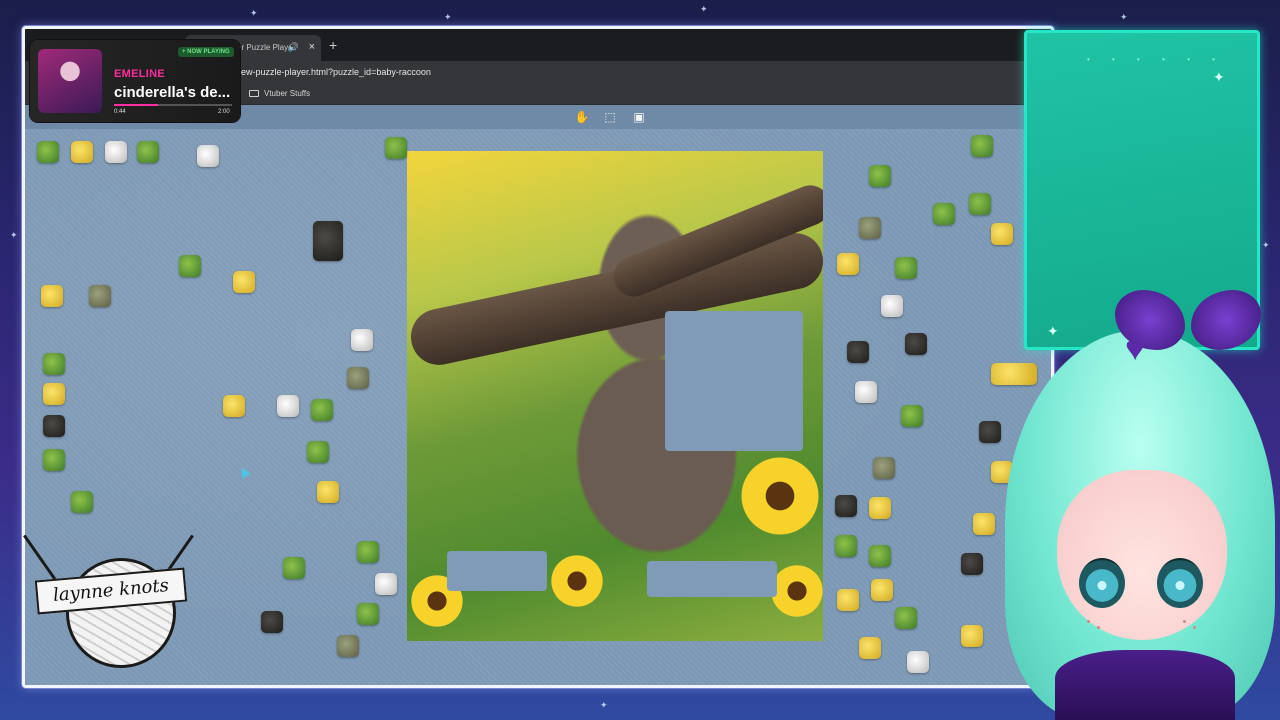 Image resolution: width=1280 pixels, height=720 pixels. I want to click on avatar-face, so click(1142, 555).